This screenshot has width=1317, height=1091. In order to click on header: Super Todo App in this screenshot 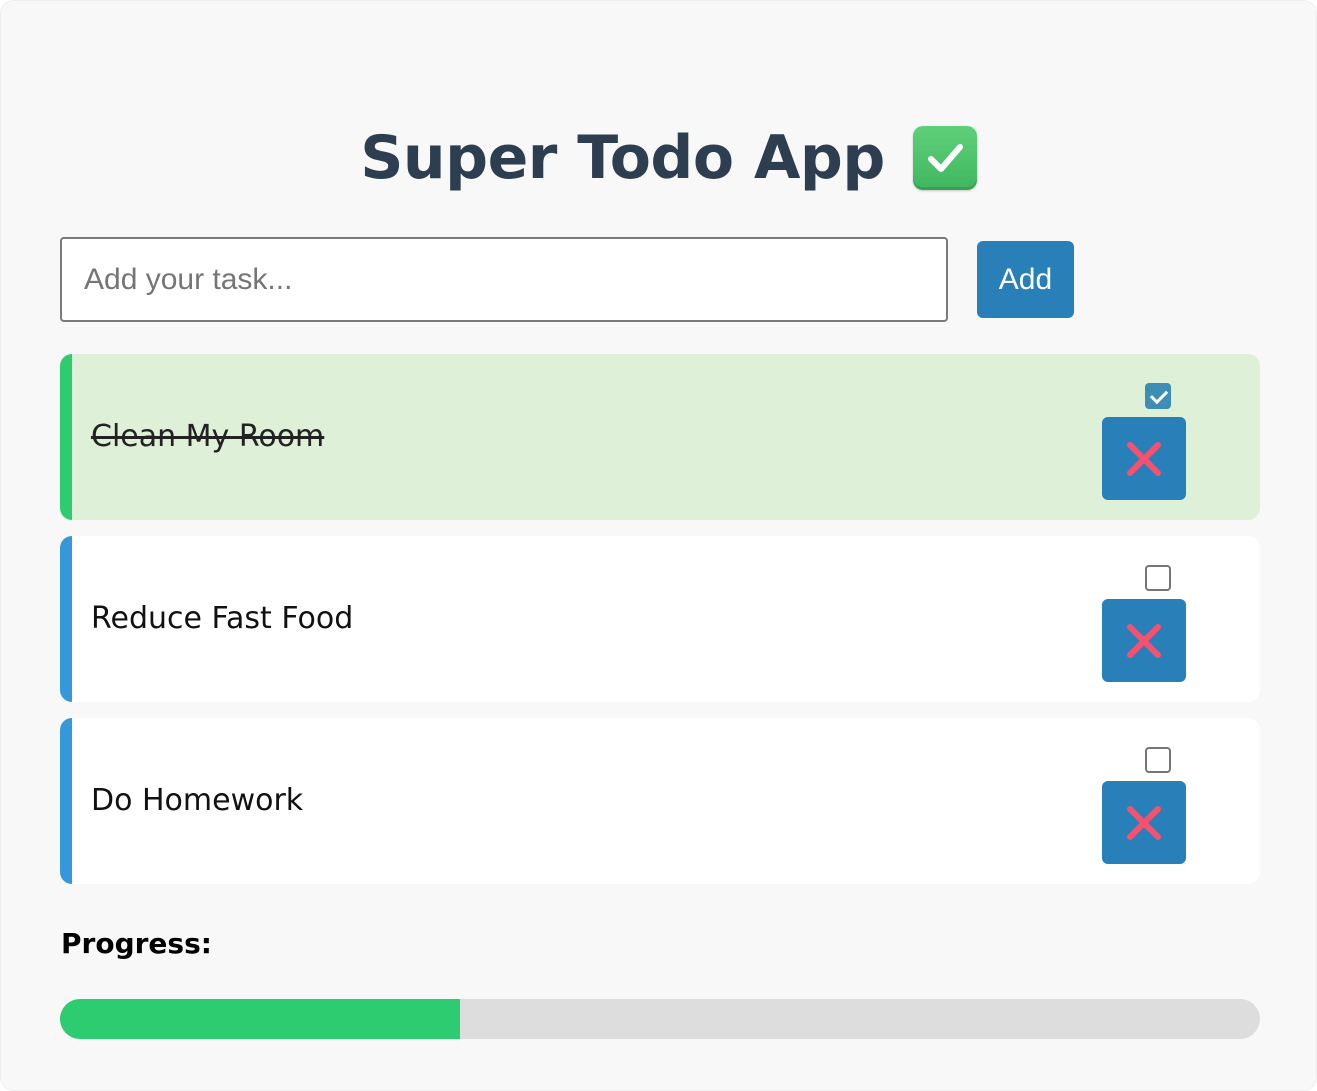, I will do `click(659, 158)`.